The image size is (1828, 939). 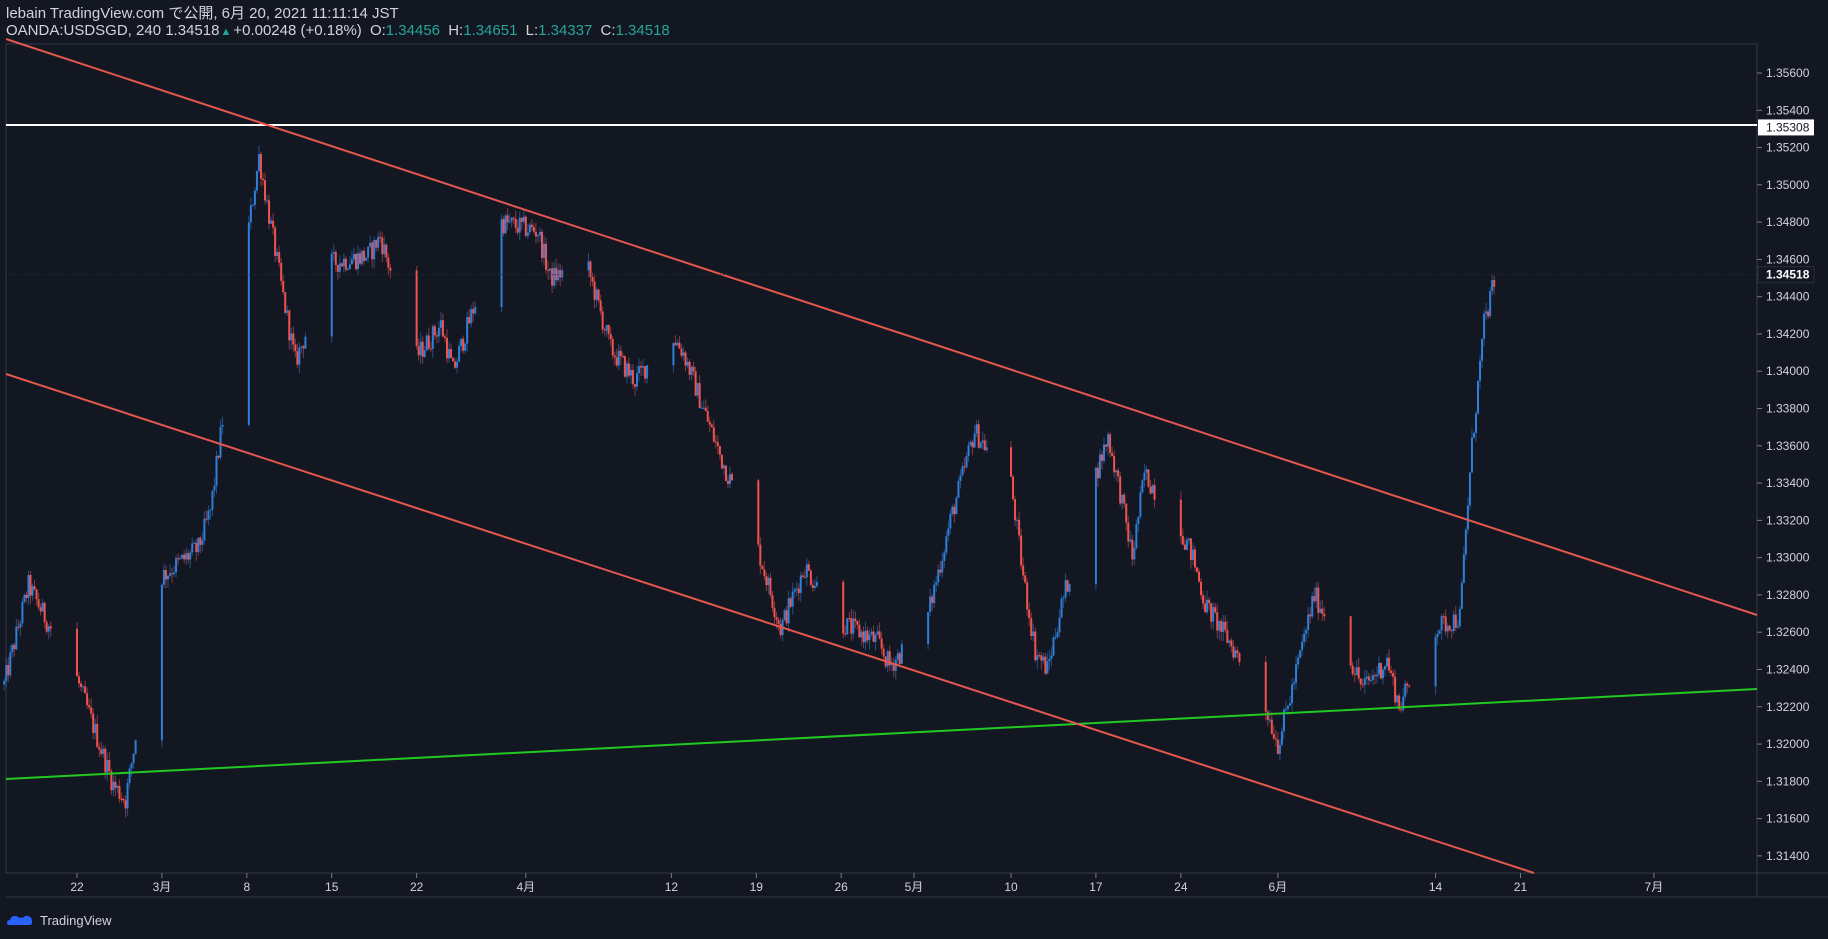 What do you see at coordinates (1788, 595) in the screenshot?
I see `y-tick-label: 1.32800` at bounding box center [1788, 595].